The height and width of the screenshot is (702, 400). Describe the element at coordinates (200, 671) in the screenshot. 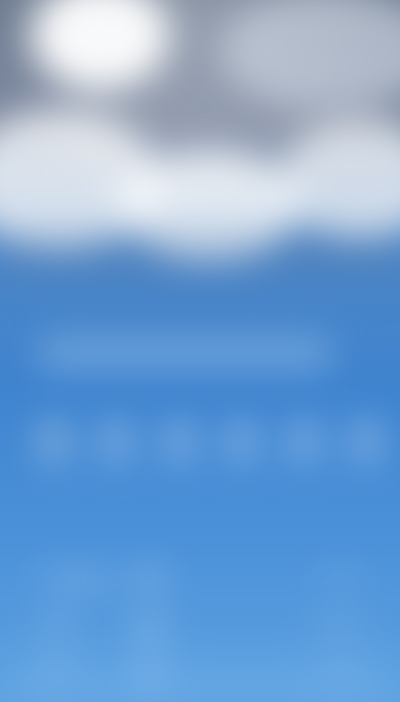

I see `bottom-glow` at that location.